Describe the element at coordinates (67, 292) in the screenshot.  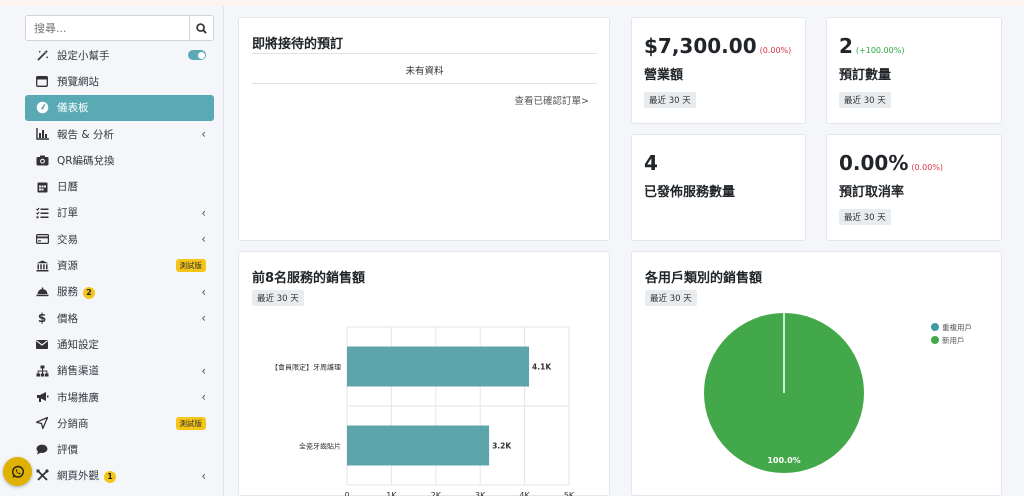
I see `services-label: 服務` at that location.